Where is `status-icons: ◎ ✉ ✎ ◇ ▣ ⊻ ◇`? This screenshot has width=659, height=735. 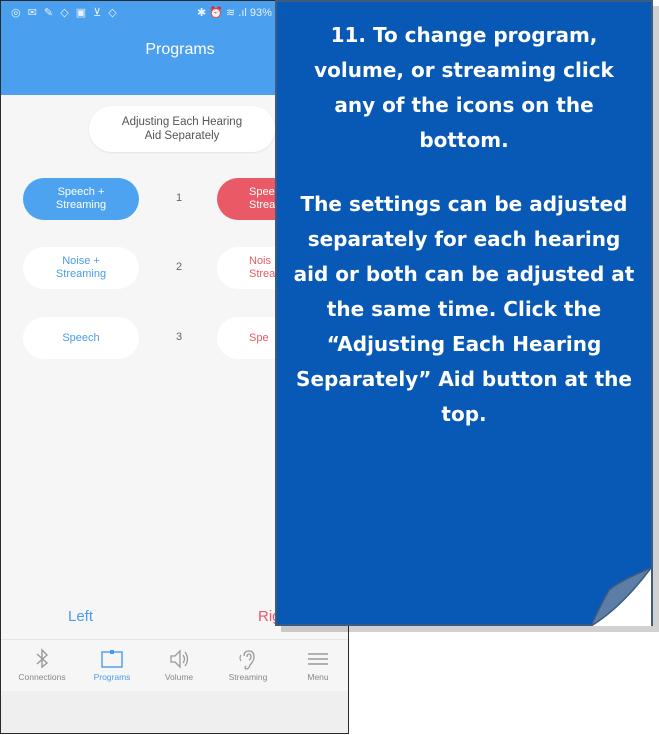
status-icons: ◎ ✉ ✎ ◇ ▣ ⊻ ◇ is located at coordinates (65, 13).